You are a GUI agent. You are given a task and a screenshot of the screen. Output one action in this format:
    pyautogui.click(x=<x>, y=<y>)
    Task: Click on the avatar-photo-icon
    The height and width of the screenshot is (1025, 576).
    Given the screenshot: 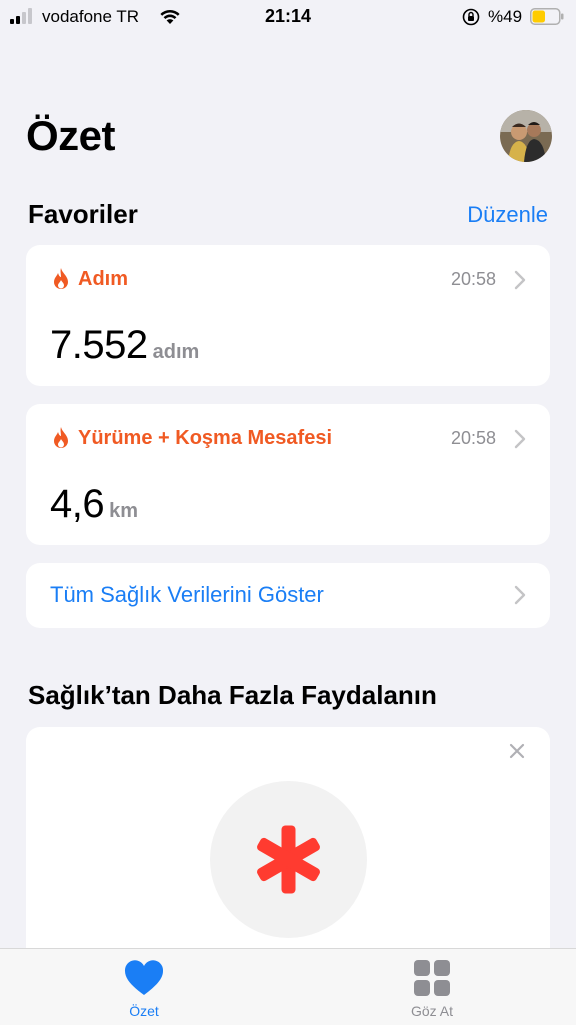 What is the action you would take?
    pyautogui.click(x=526, y=136)
    